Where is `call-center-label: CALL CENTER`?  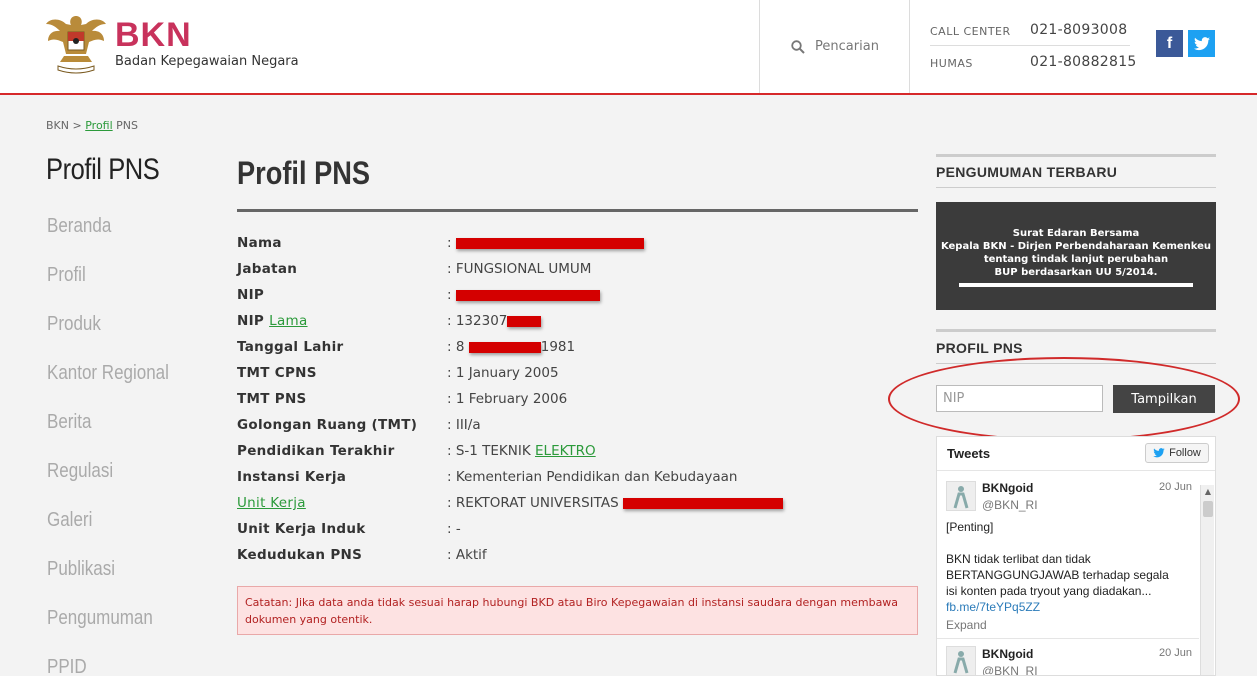
call-center-label: CALL CENTER is located at coordinates (970, 31).